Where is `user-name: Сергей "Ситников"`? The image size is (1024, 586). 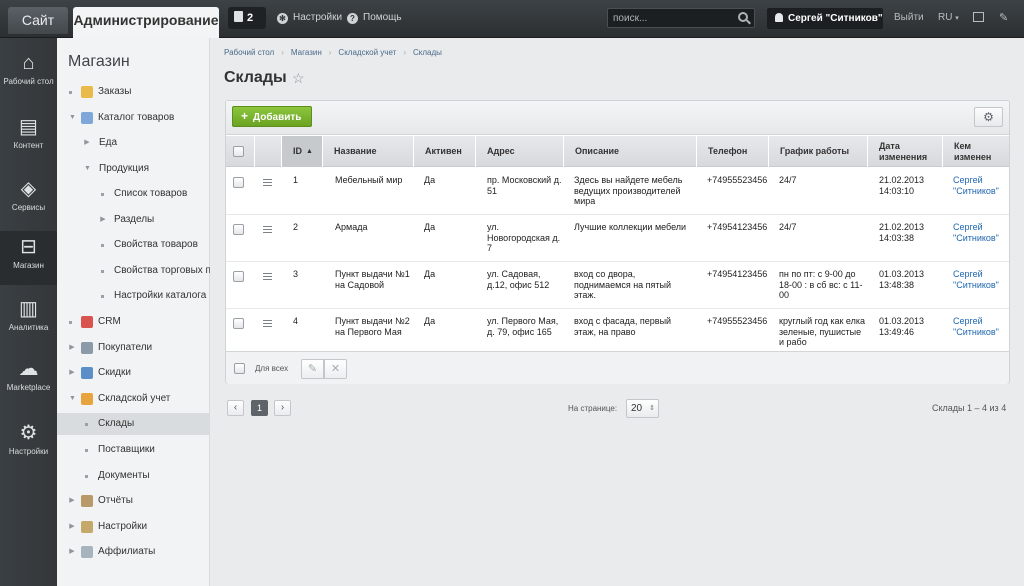
user-name: Сергей "Ситников" is located at coordinates (835, 18).